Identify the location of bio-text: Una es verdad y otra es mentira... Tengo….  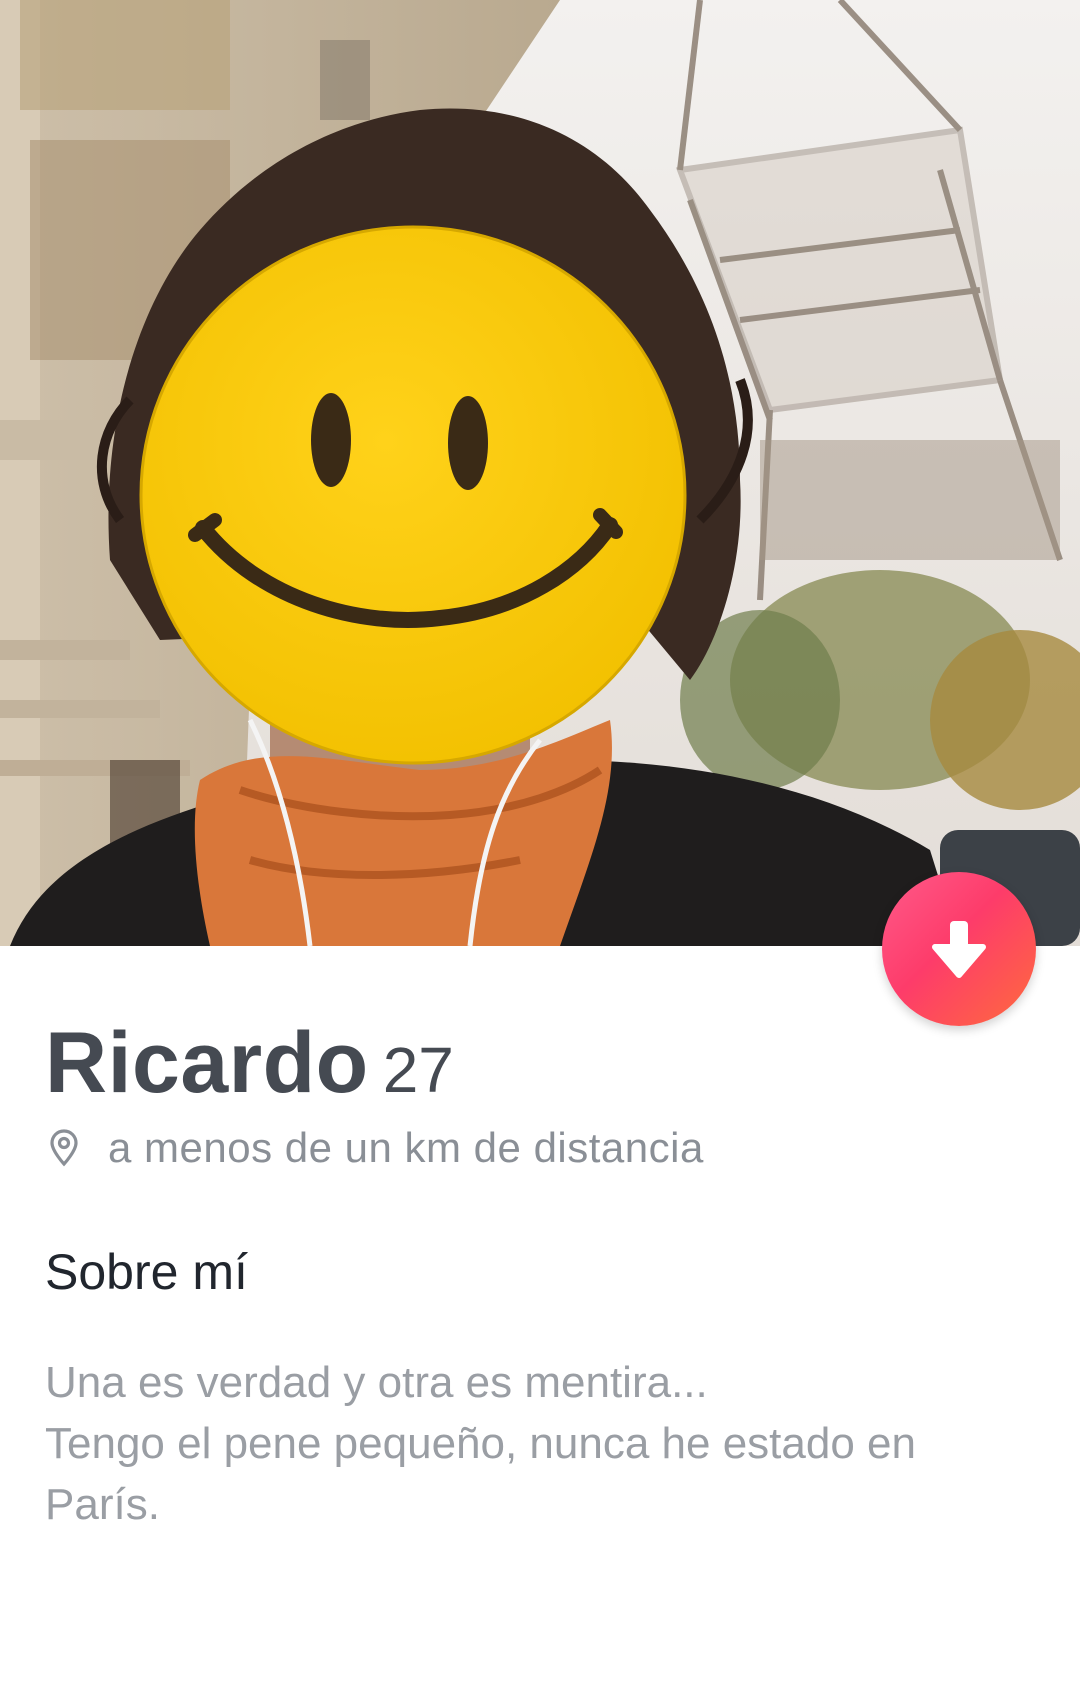
(545, 1443).